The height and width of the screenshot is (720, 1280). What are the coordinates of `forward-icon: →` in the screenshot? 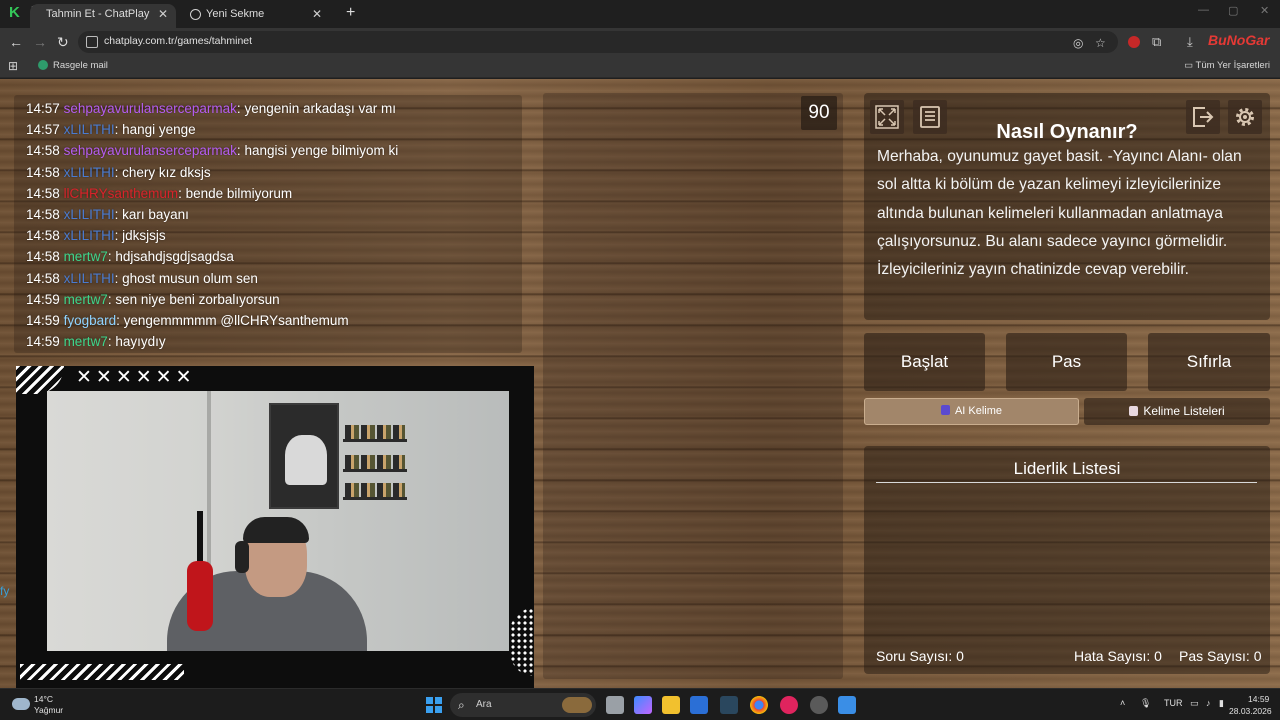 It's located at (40, 42).